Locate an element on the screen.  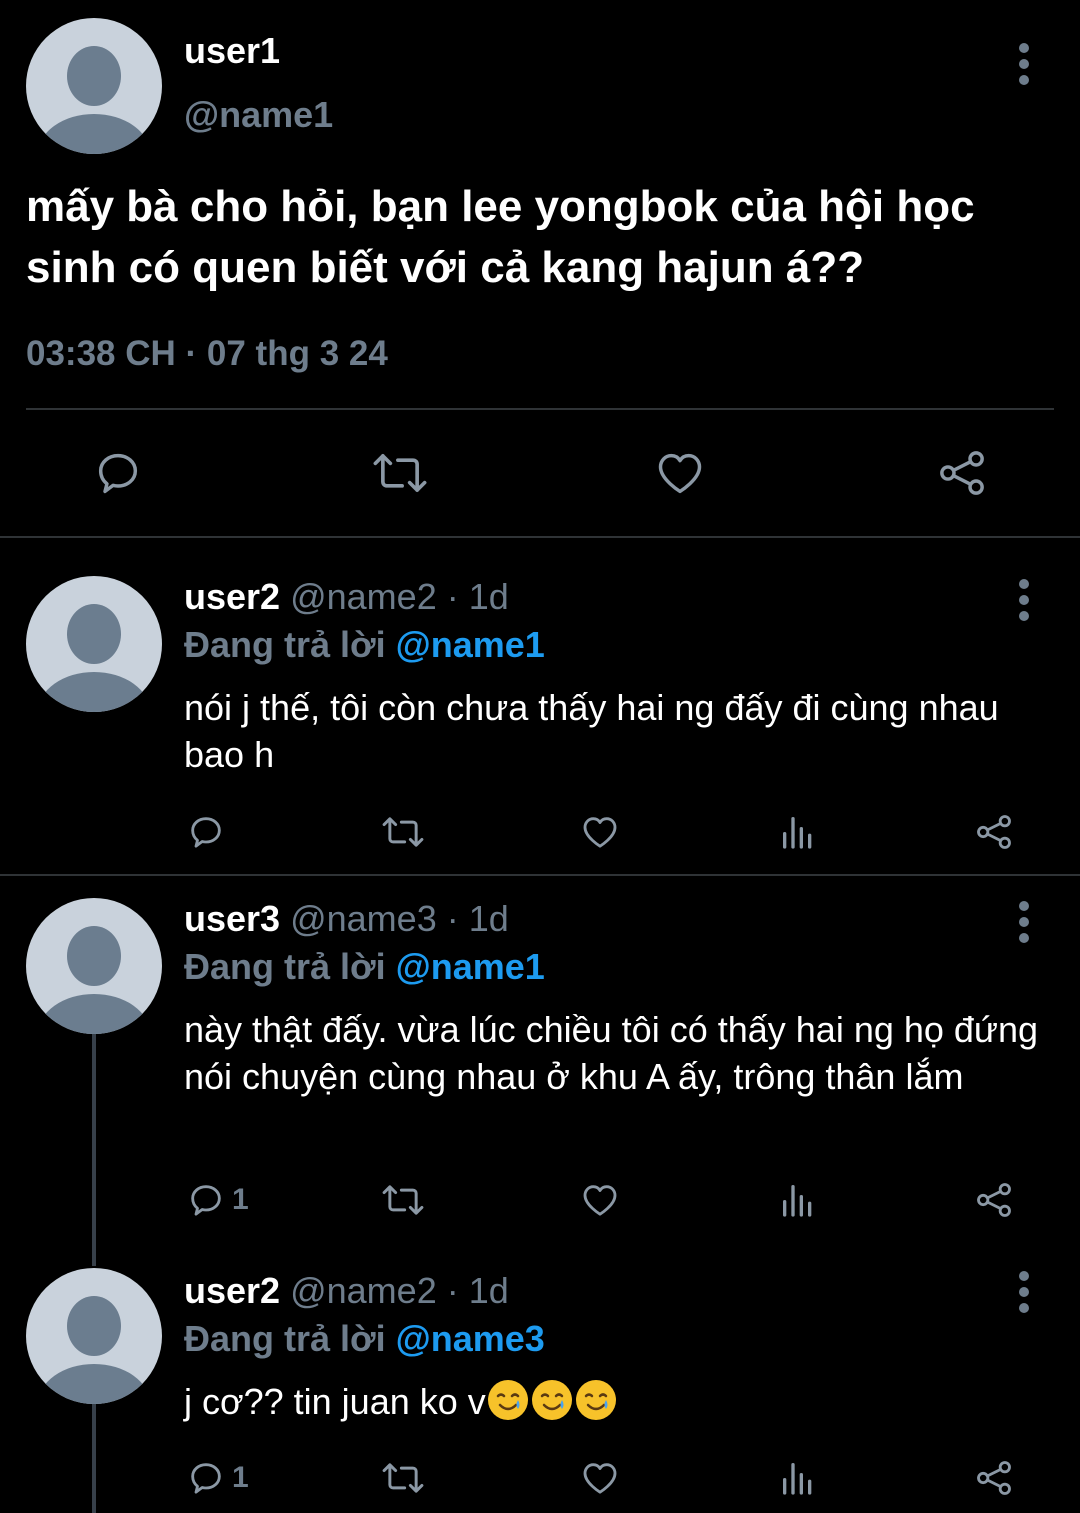
author-handle: @name1 is located at coordinates (258, 115).